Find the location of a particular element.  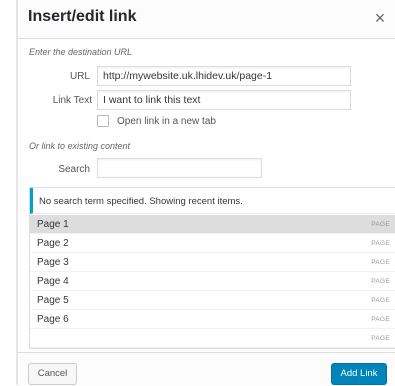

close-icon: × is located at coordinates (380, 18).